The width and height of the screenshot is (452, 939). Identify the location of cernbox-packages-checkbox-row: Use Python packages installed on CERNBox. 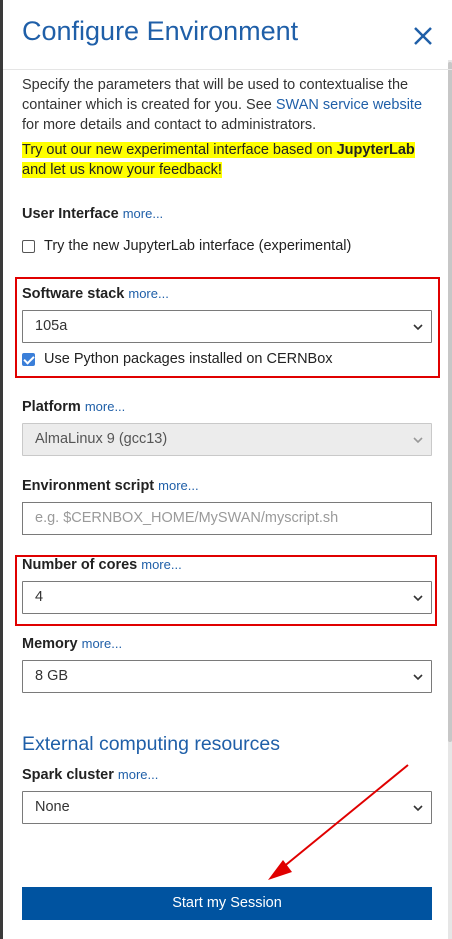
(177, 359).